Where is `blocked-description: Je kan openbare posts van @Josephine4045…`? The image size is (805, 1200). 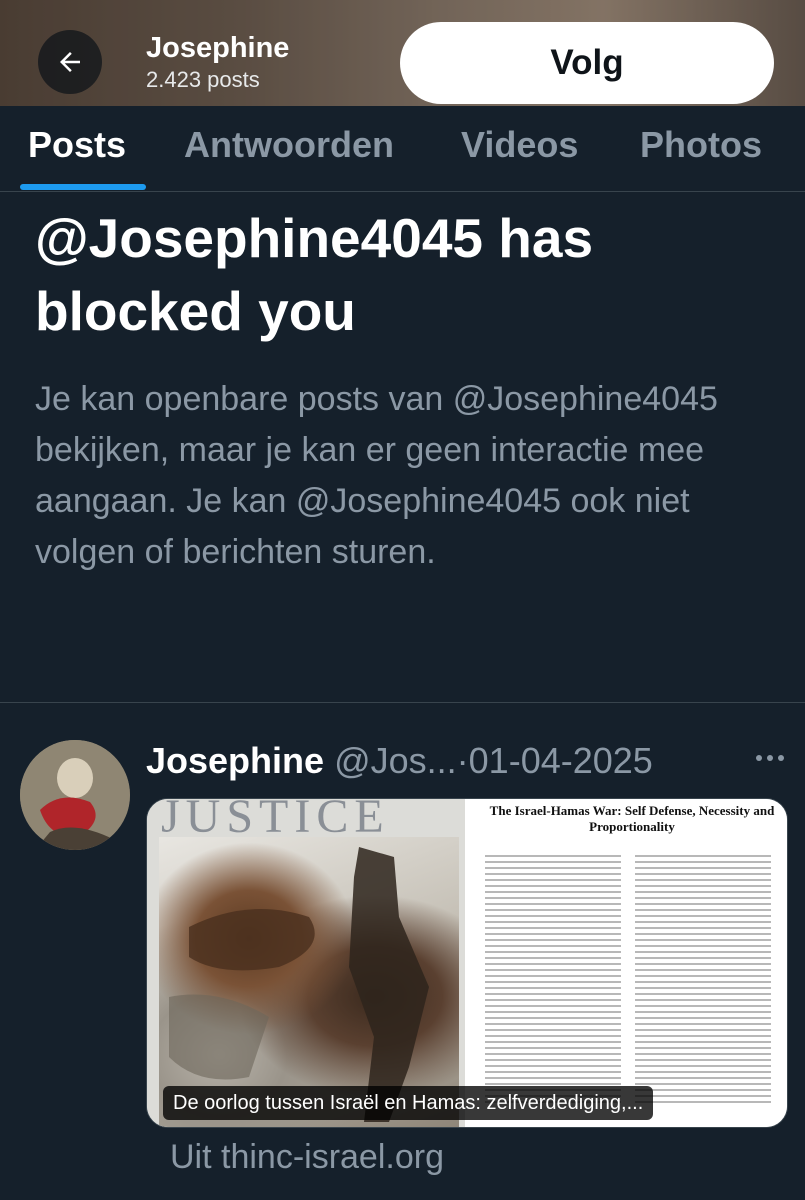
blocked-description: Je kan openbare posts van @Josephine4045… is located at coordinates (376, 475).